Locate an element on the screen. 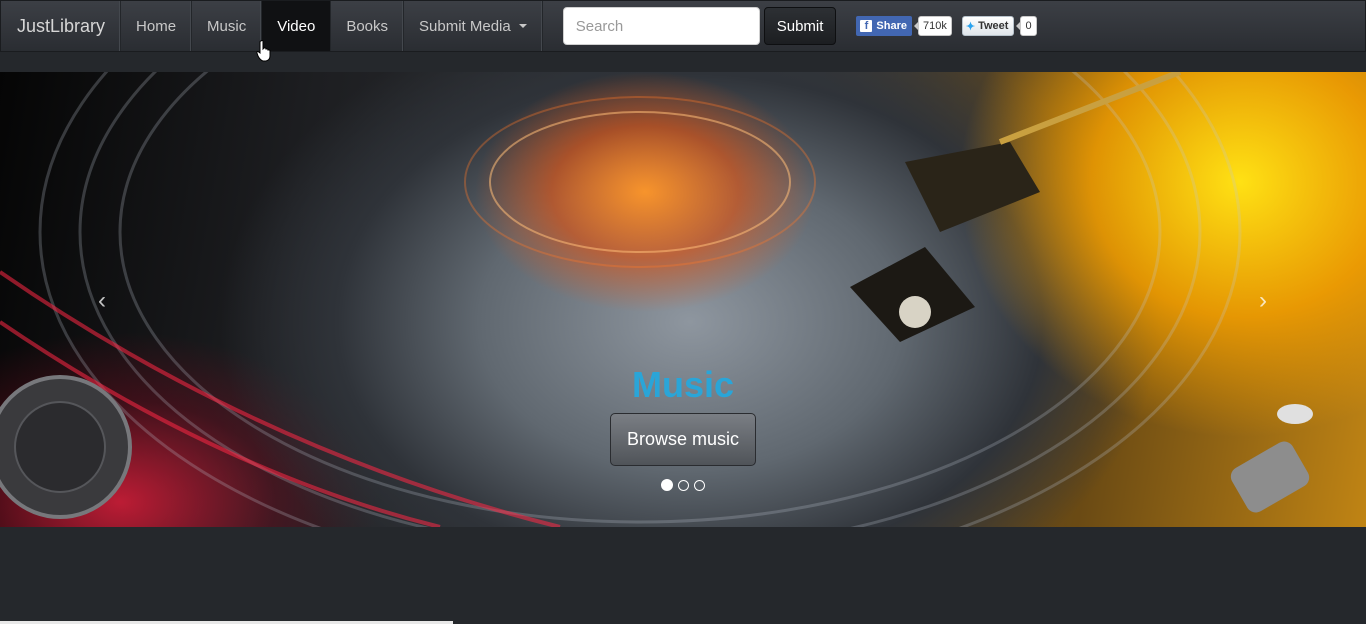 This screenshot has height=624, width=1366. main-nav: Home Music Video Books Submit Media is located at coordinates (332, 26).